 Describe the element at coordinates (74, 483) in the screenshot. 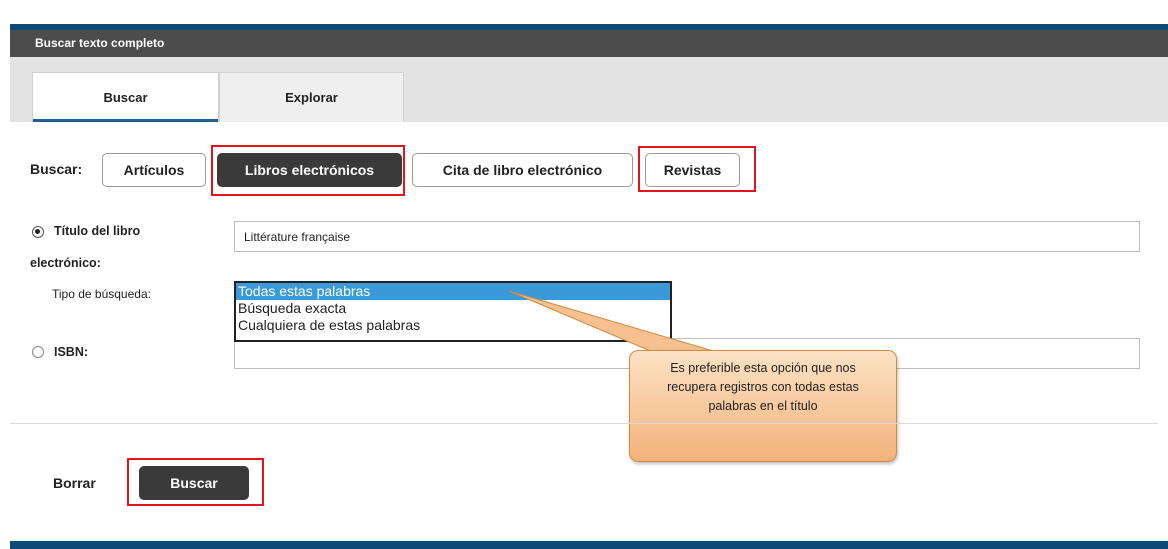

I see `clear-button: Borrar` at that location.